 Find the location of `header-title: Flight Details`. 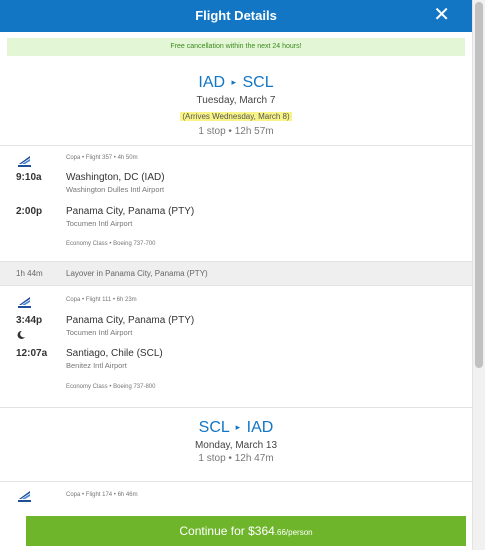

header-title: Flight Details is located at coordinates (236, 15).